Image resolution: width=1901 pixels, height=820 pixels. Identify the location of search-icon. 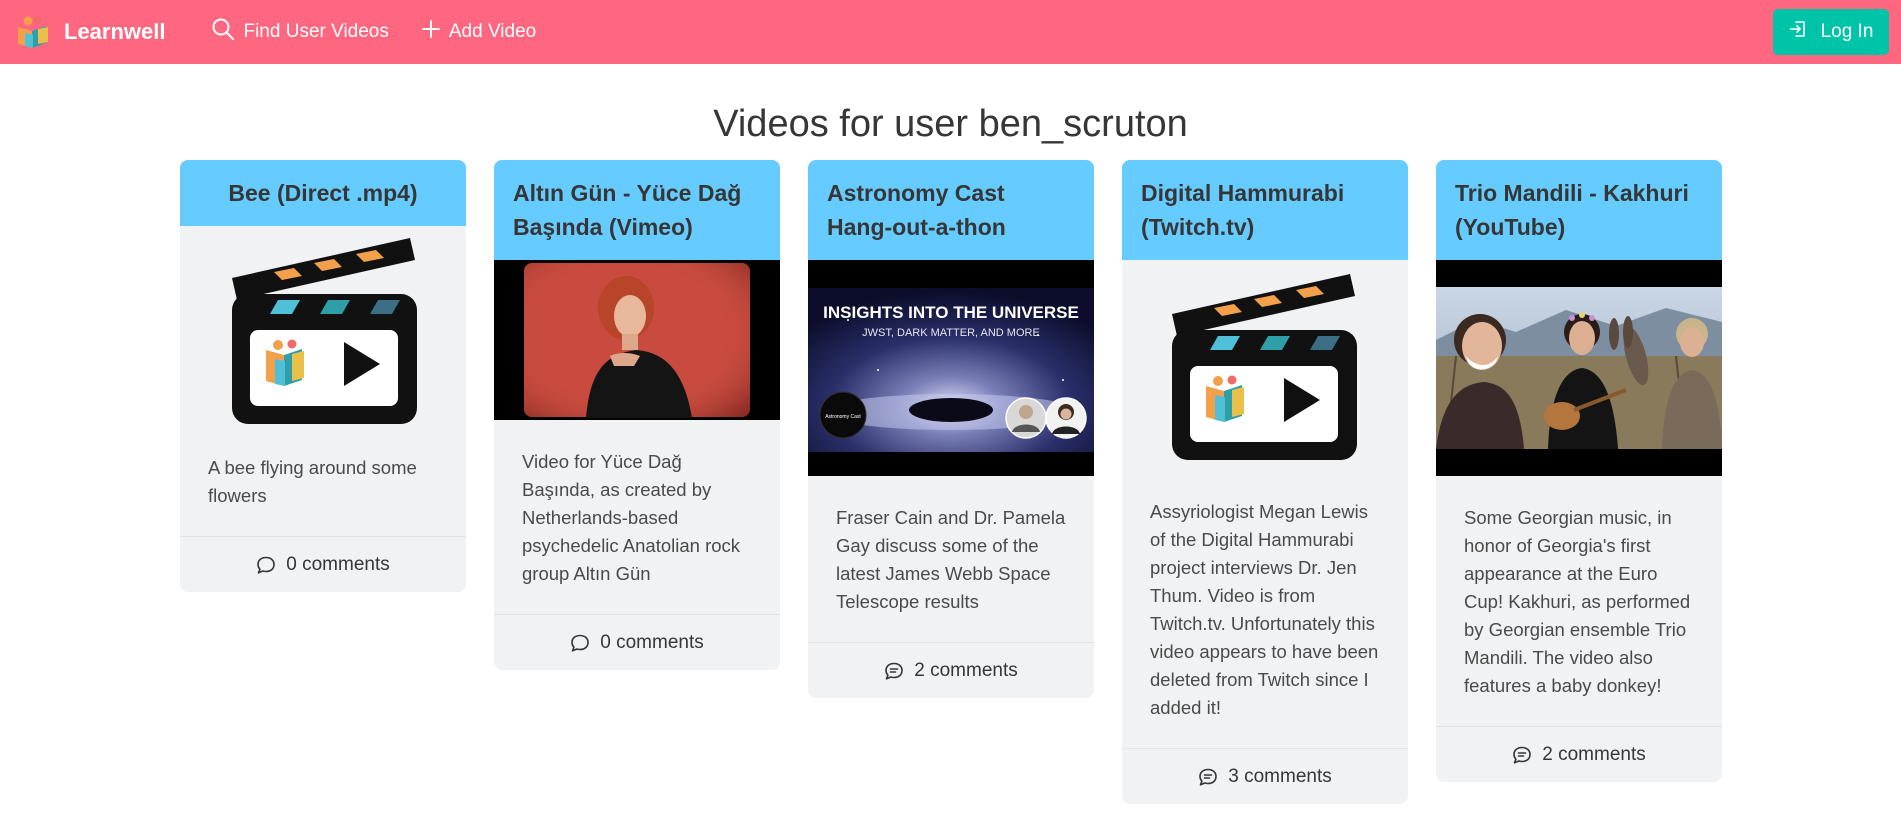
(223, 32).